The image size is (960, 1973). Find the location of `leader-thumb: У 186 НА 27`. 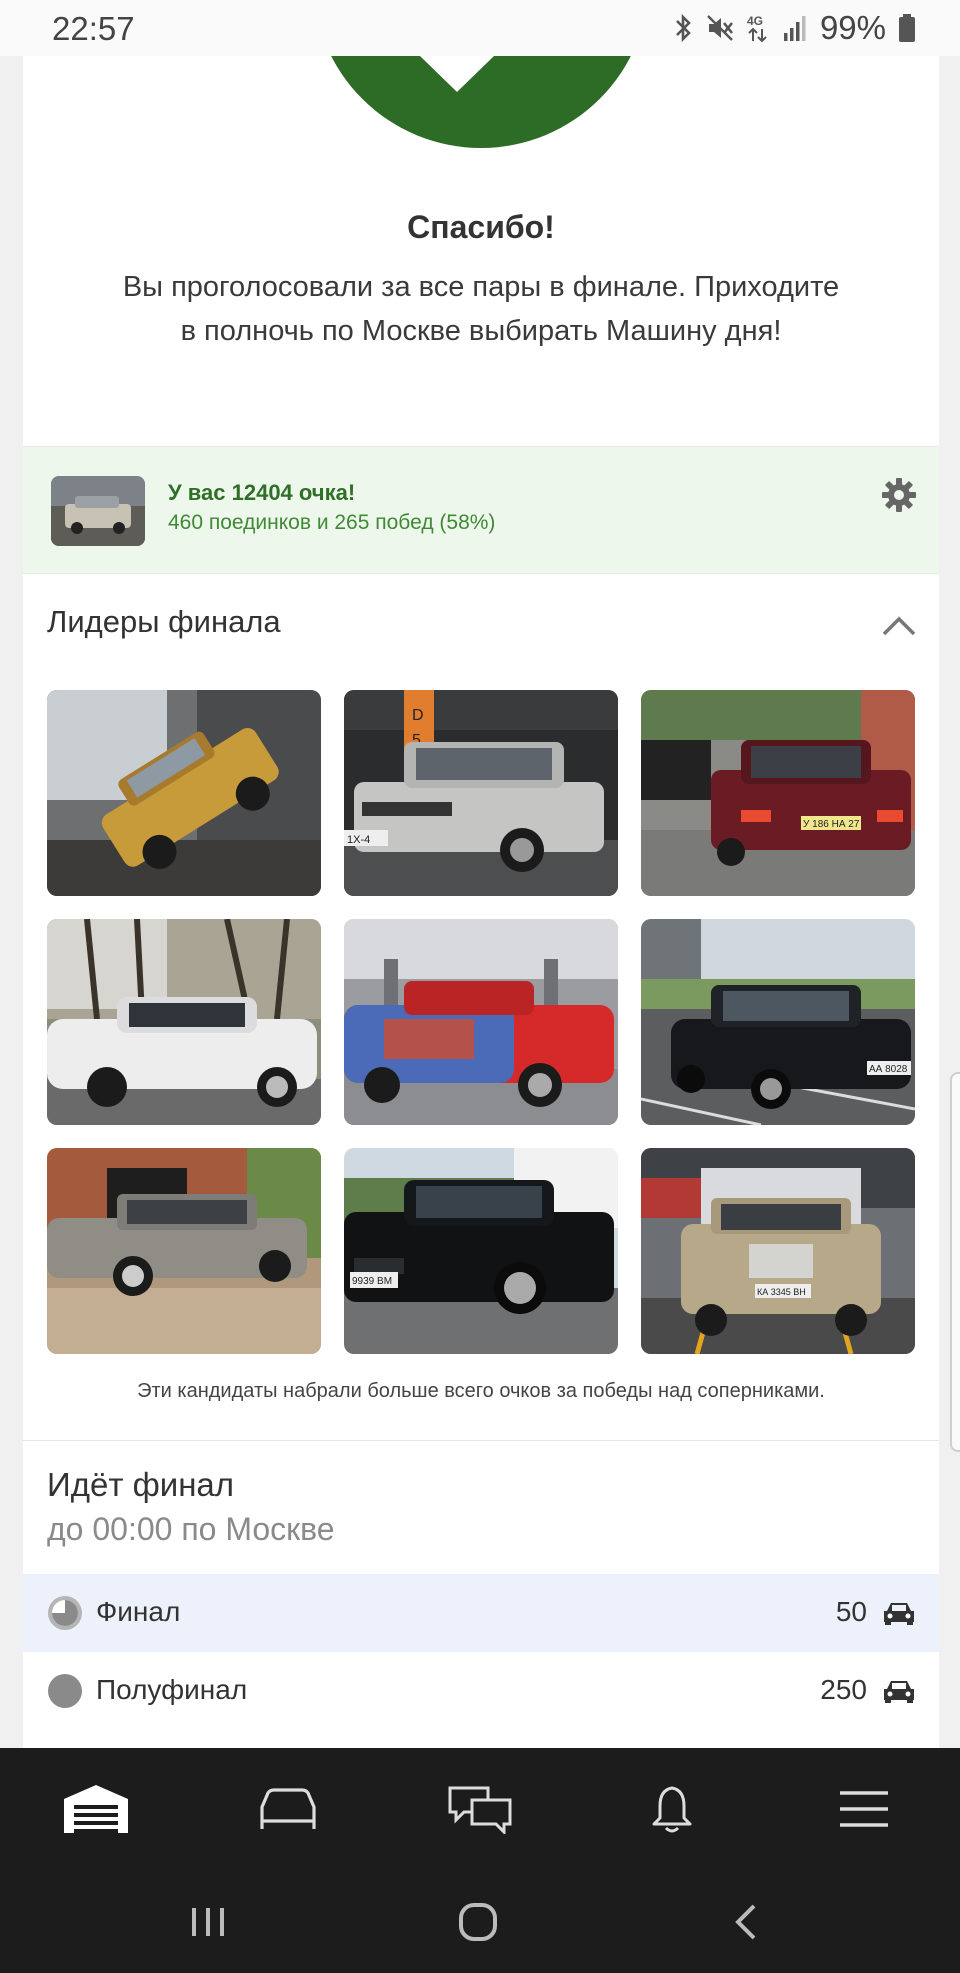

leader-thumb: У 186 НА 27 is located at coordinates (778, 793).